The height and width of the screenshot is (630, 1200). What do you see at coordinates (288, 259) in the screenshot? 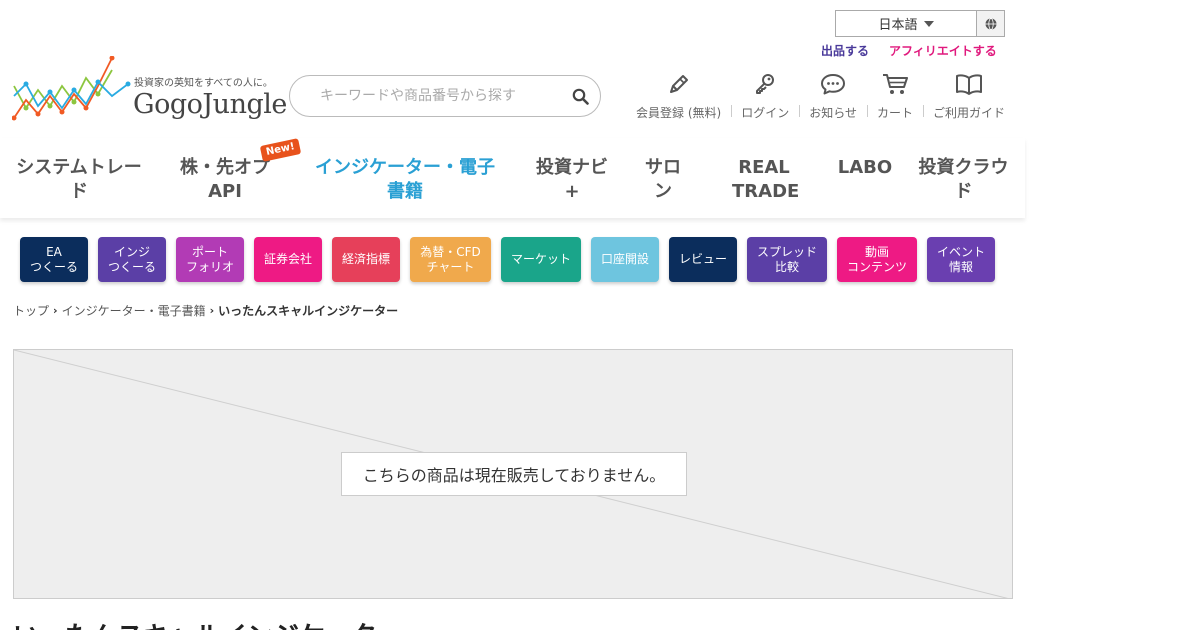
I see `category-securities: 証券会社` at bounding box center [288, 259].